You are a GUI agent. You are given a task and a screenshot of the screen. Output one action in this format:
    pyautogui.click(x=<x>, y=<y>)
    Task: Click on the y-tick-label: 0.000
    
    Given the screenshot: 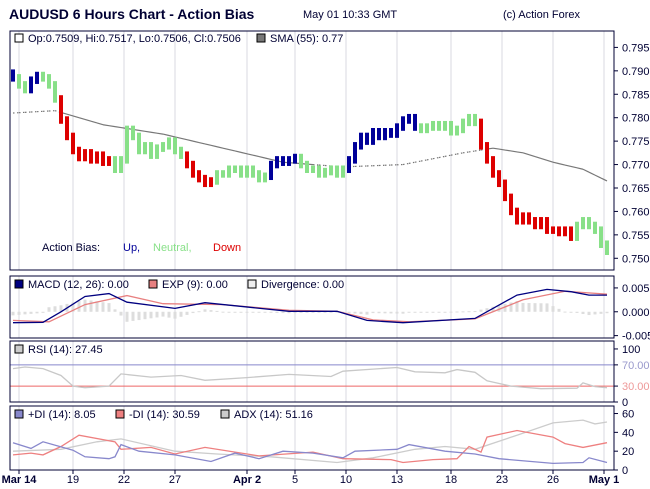 What is the action you would take?
    pyautogui.click(x=636, y=313)
    